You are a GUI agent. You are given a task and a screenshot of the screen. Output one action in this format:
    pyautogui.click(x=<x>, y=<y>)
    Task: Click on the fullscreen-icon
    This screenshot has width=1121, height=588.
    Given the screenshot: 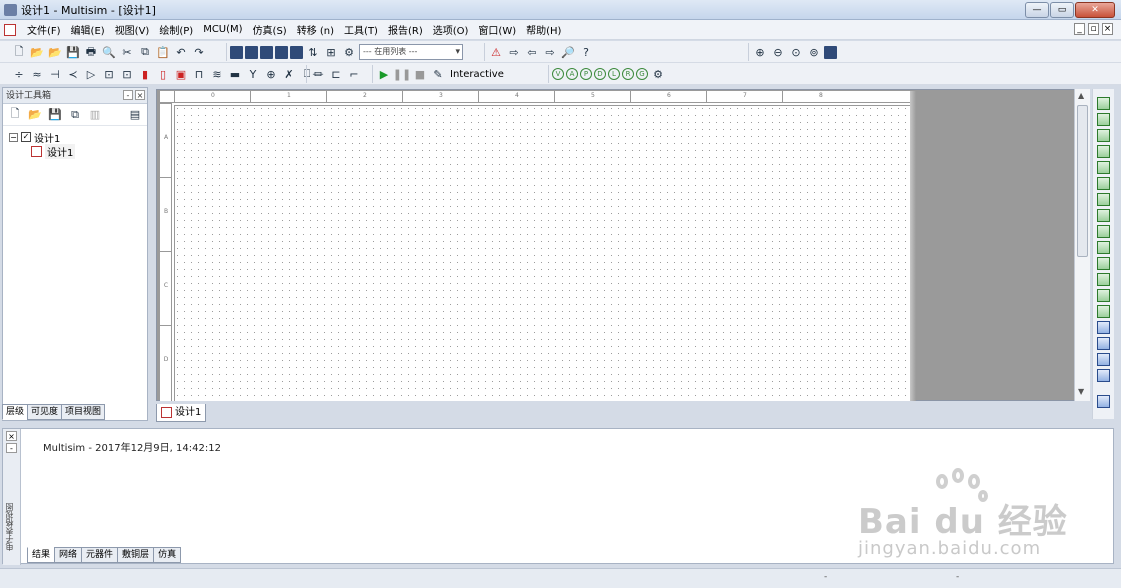 What is the action you would take?
    pyautogui.click(x=830, y=52)
    